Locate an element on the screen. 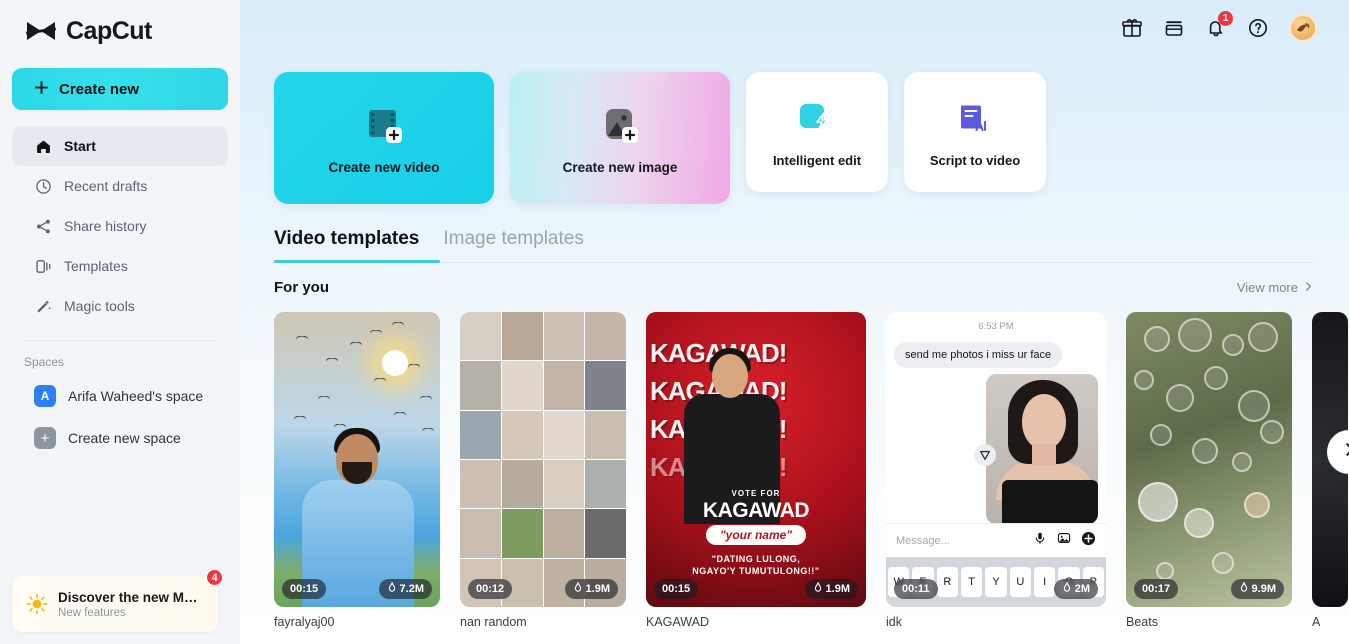 This screenshot has height=644, width=1349. send-icon is located at coordinates (985, 455).